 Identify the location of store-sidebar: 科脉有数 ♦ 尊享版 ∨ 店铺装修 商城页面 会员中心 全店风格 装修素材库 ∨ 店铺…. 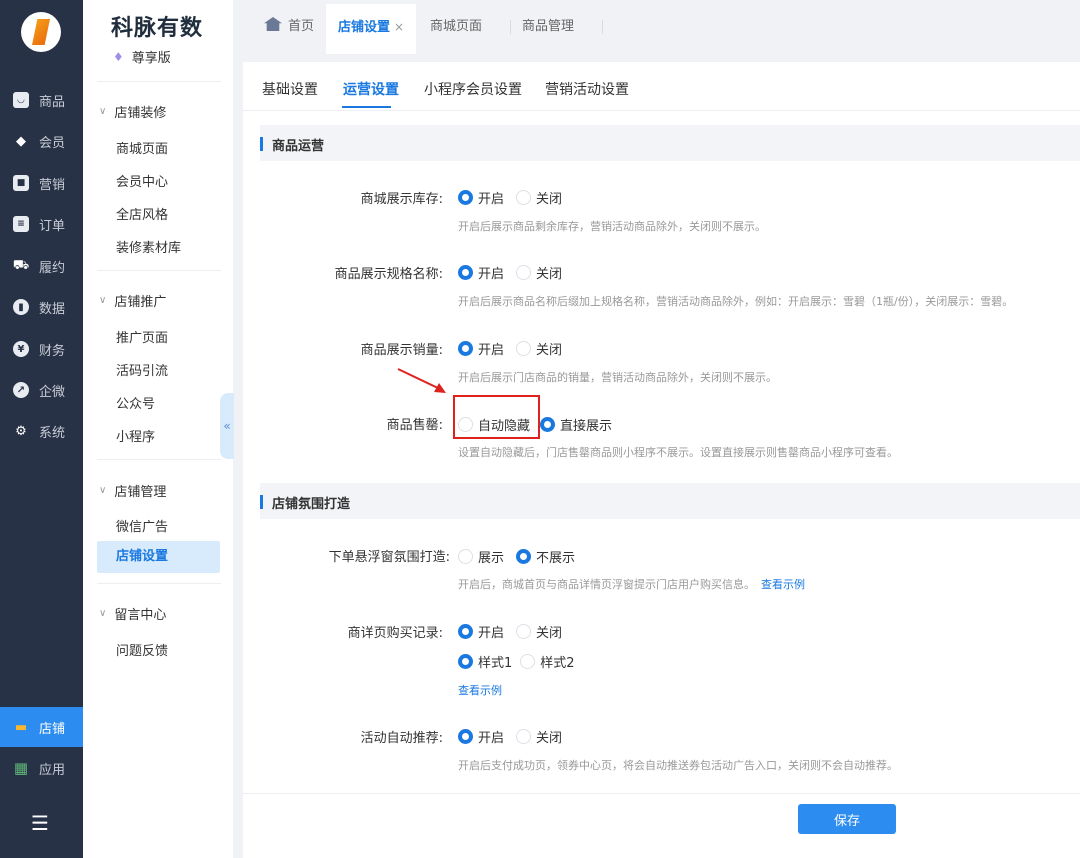
(158, 429).